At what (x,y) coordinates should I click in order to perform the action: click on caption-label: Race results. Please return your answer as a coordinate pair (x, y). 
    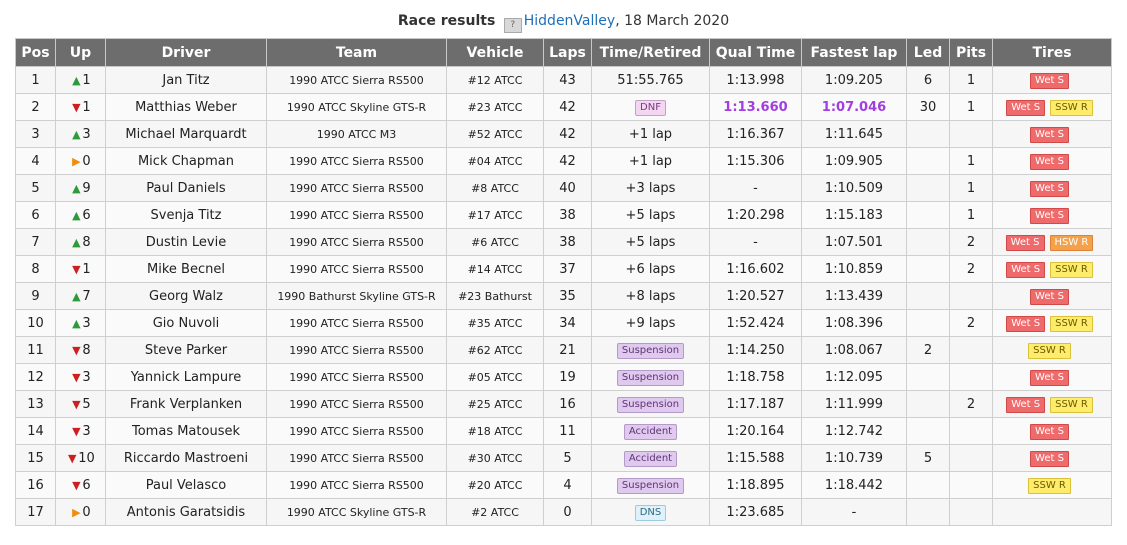
    Looking at the image, I should click on (446, 21).